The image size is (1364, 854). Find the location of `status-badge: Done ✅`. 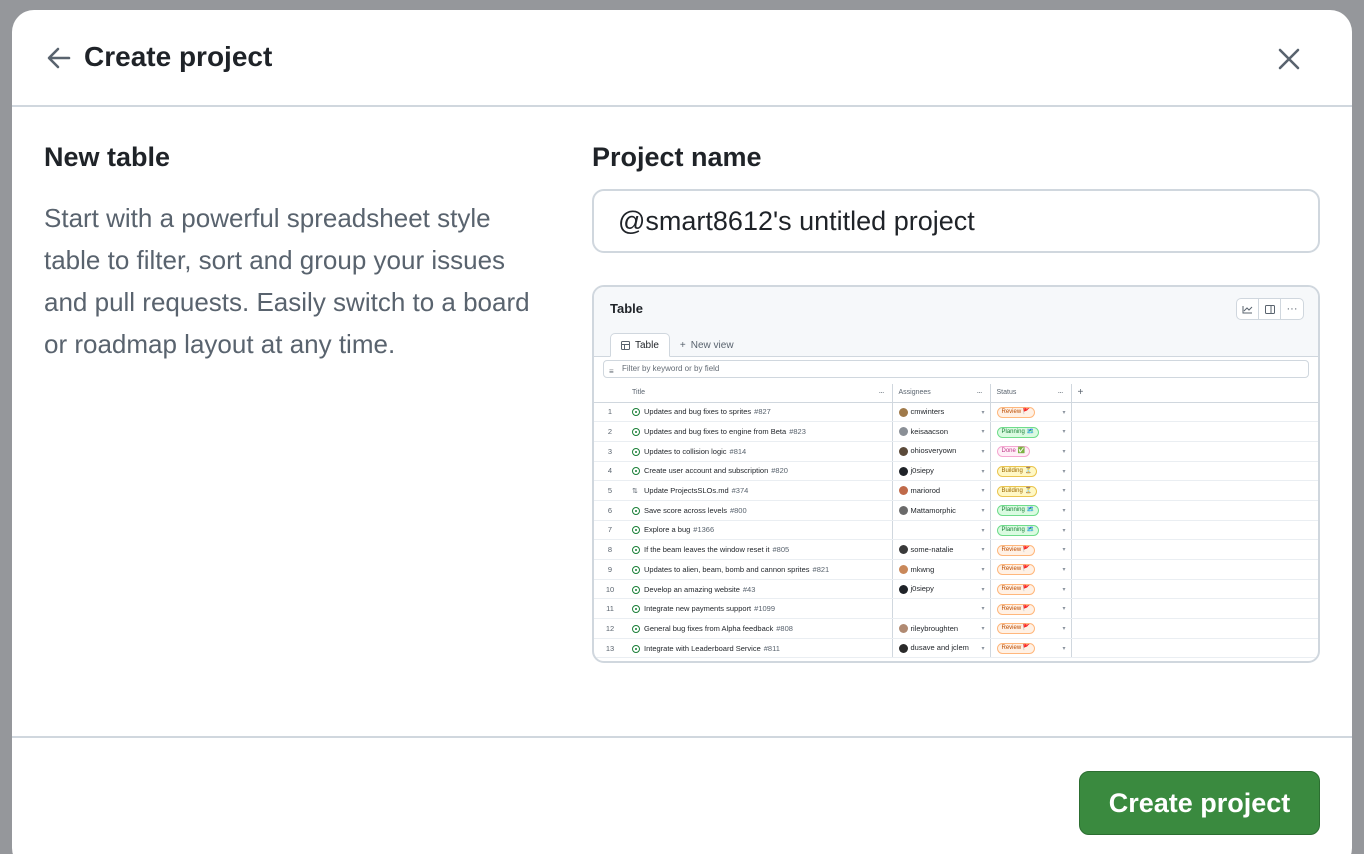

status-badge: Done ✅ is located at coordinates (1013, 452).